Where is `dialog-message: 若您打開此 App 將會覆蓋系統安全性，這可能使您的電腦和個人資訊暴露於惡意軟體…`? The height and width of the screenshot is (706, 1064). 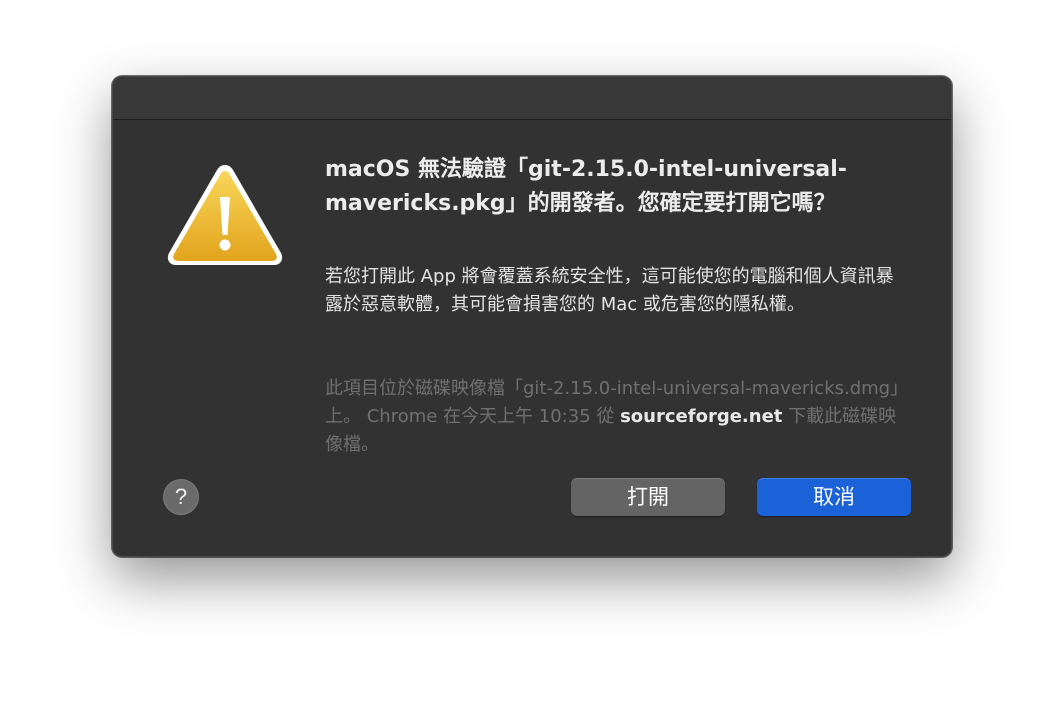
dialog-message: 若您打開此 App 將會覆蓋系統安全性，這可能使您的電腦和個人資訊暴露於惡意軟體… is located at coordinates (609, 290).